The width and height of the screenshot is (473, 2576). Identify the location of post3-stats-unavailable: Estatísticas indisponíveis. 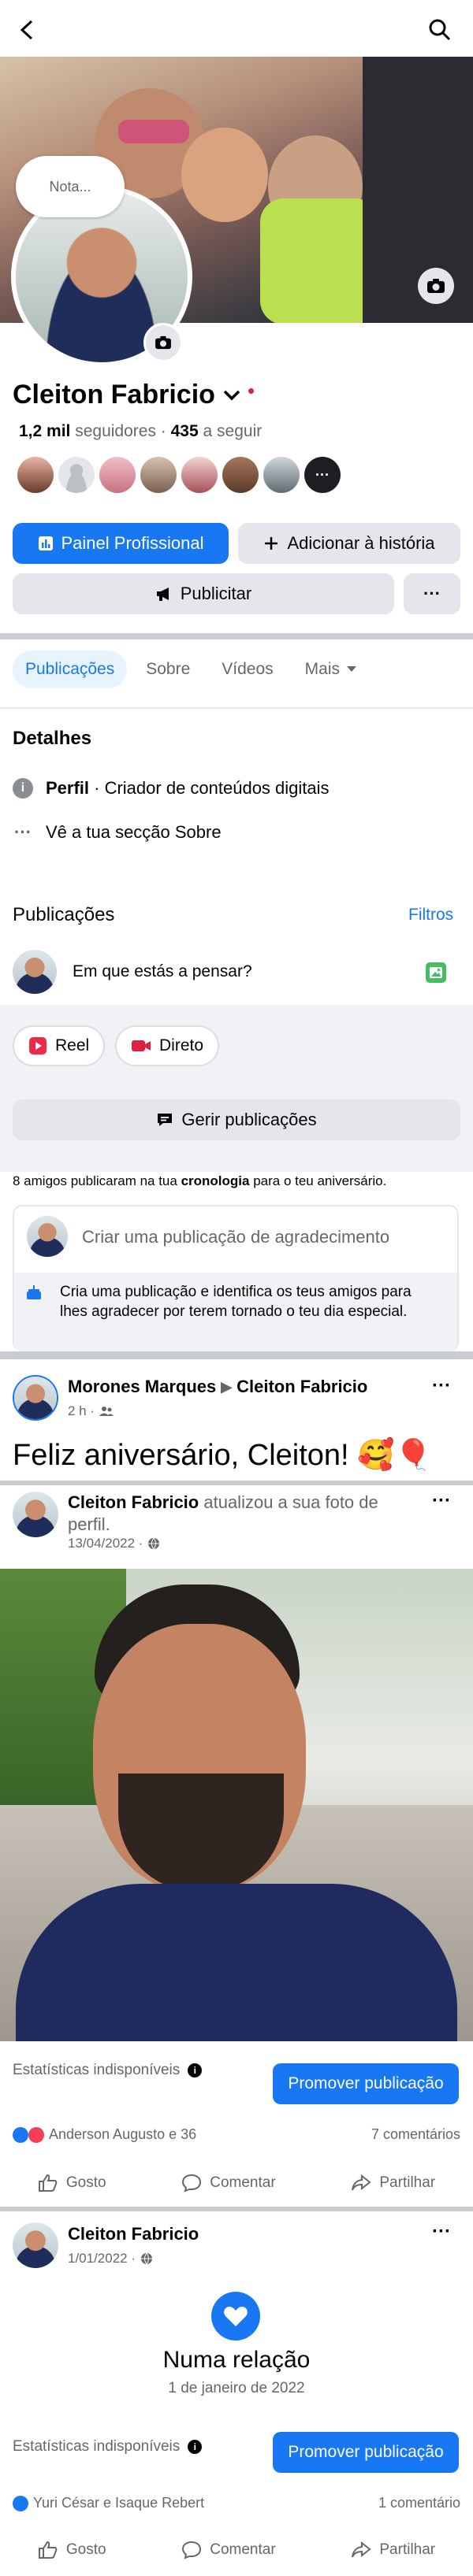
(97, 2446).